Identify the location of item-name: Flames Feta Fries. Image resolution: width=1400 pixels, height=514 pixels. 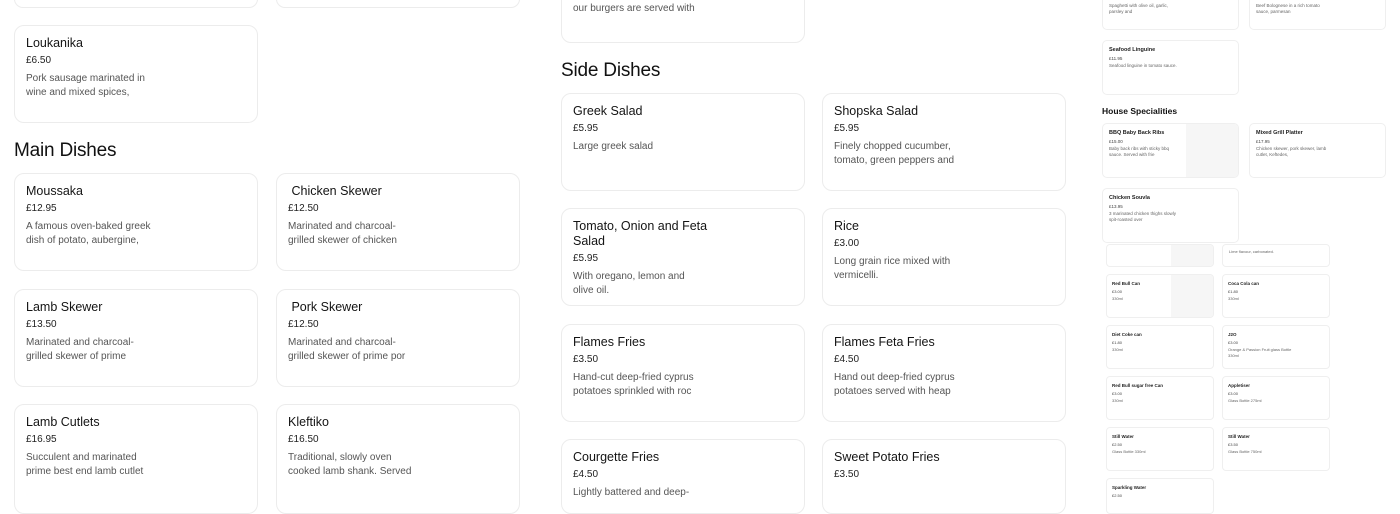
(884, 342).